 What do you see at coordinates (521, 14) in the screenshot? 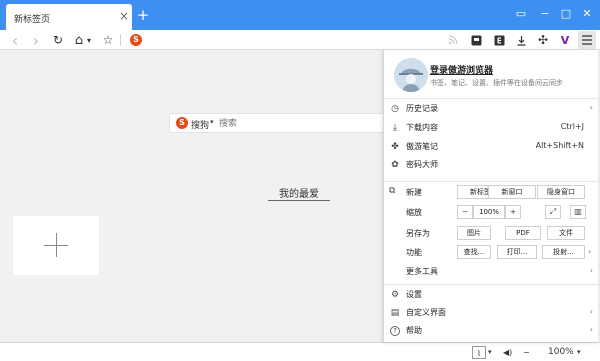
I see `skin-icon: ▭` at bounding box center [521, 14].